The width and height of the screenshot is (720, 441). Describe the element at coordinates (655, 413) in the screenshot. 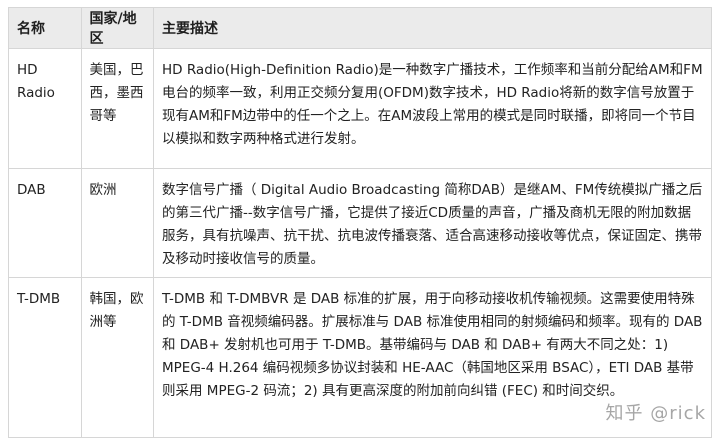

I see `zhihu-watermark: 知乎 @rick` at that location.